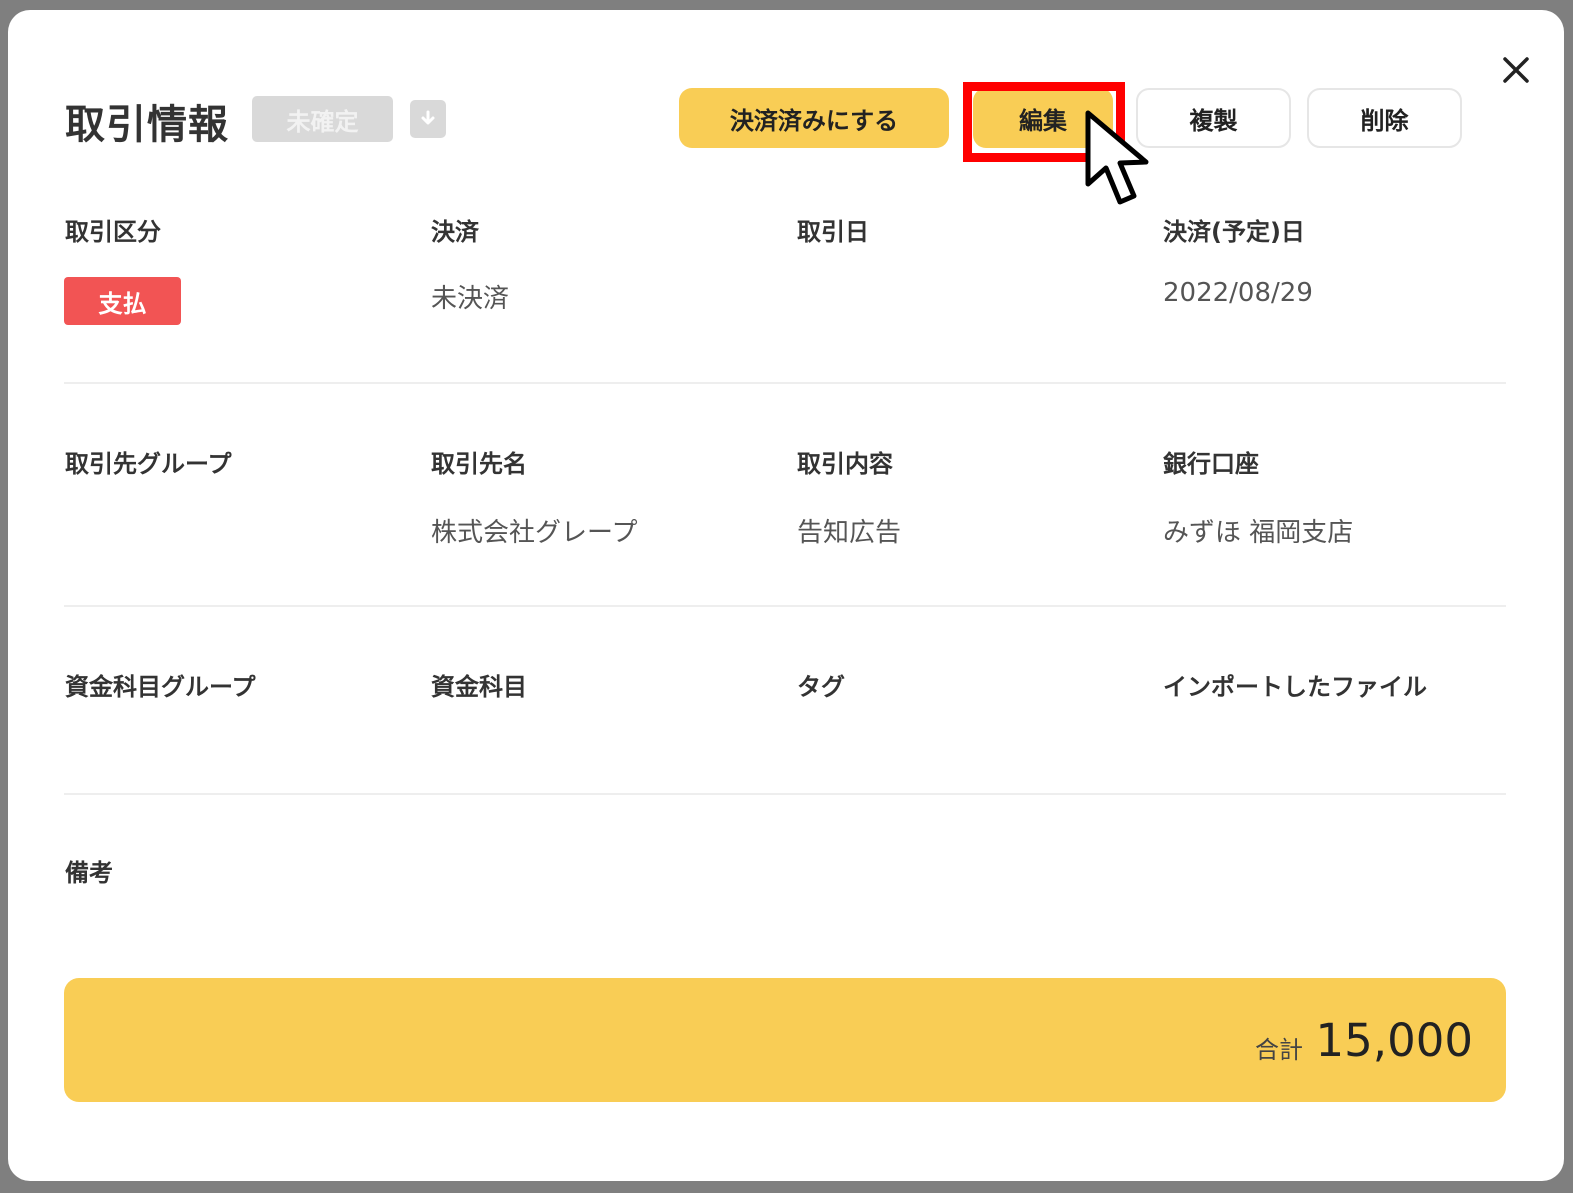 This screenshot has width=1573, height=1193. I want to click on close-icon, so click(1516, 70).